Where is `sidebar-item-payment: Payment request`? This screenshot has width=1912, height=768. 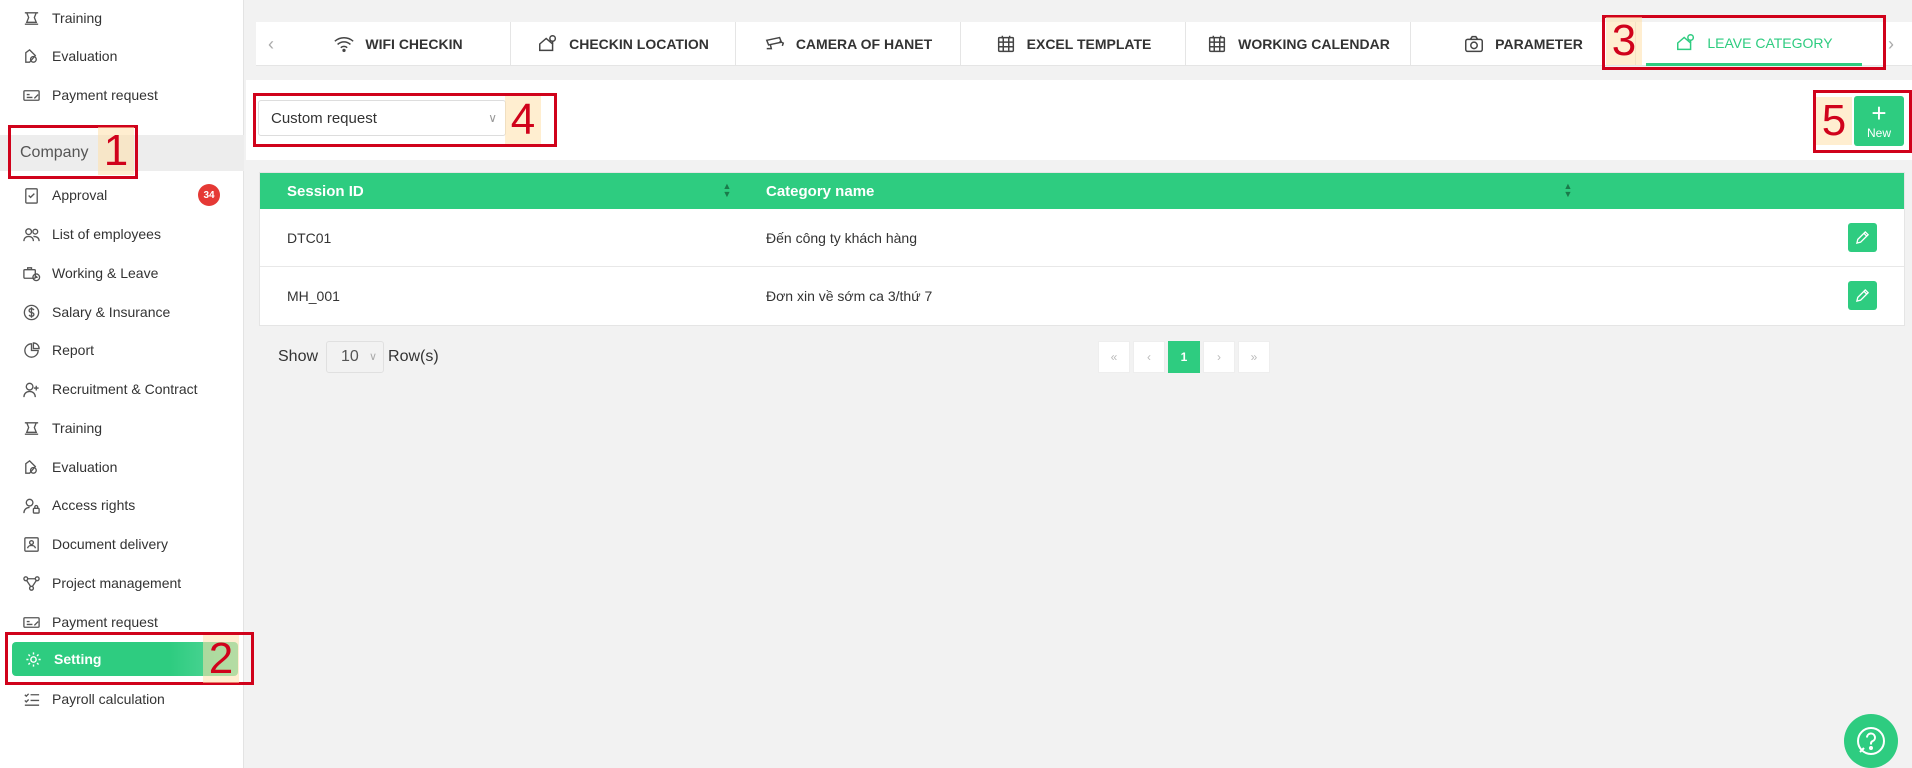 sidebar-item-payment: Payment request is located at coordinates (89, 622).